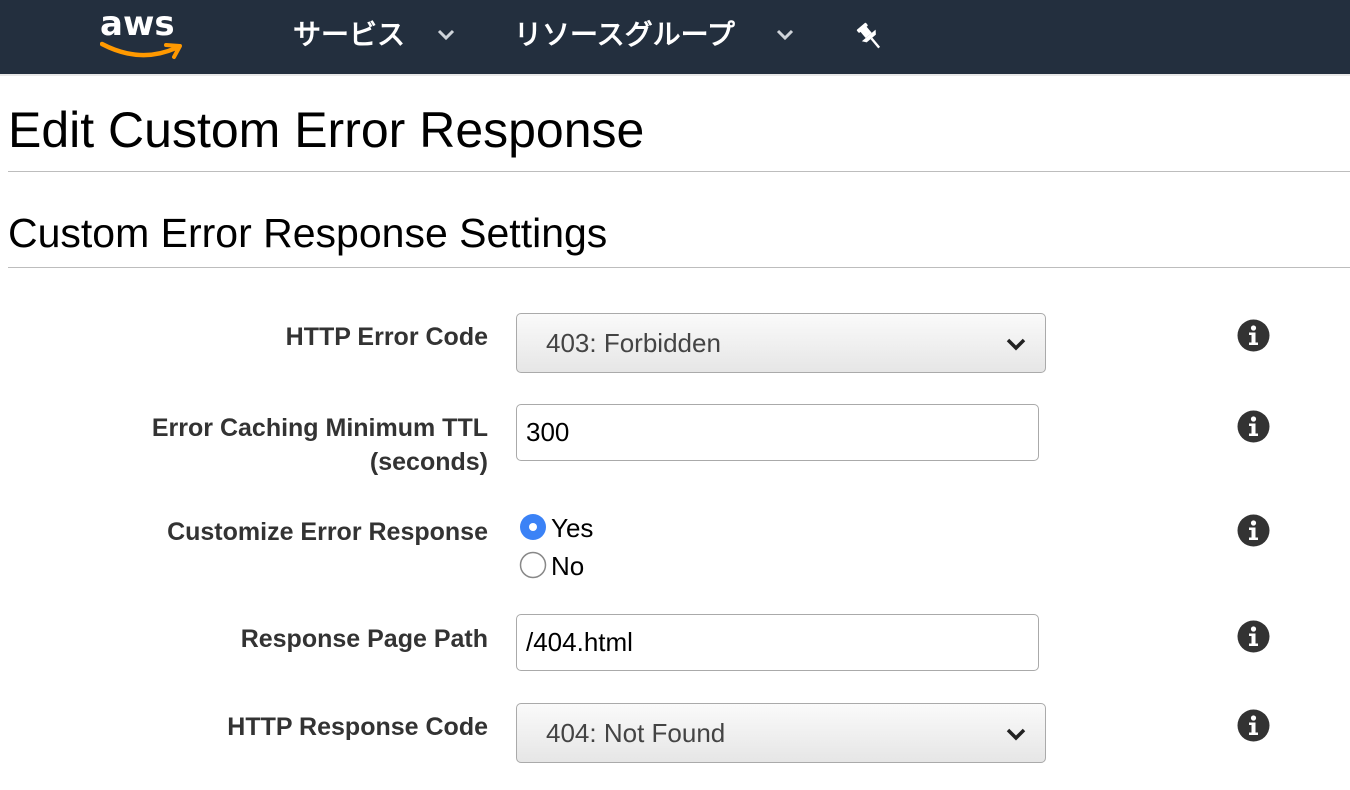 The image size is (1350, 790). What do you see at coordinates (308, 233) in the screenshot?
I see `section-title: Custom Error Response Settings` at bounding box center [308, 233].